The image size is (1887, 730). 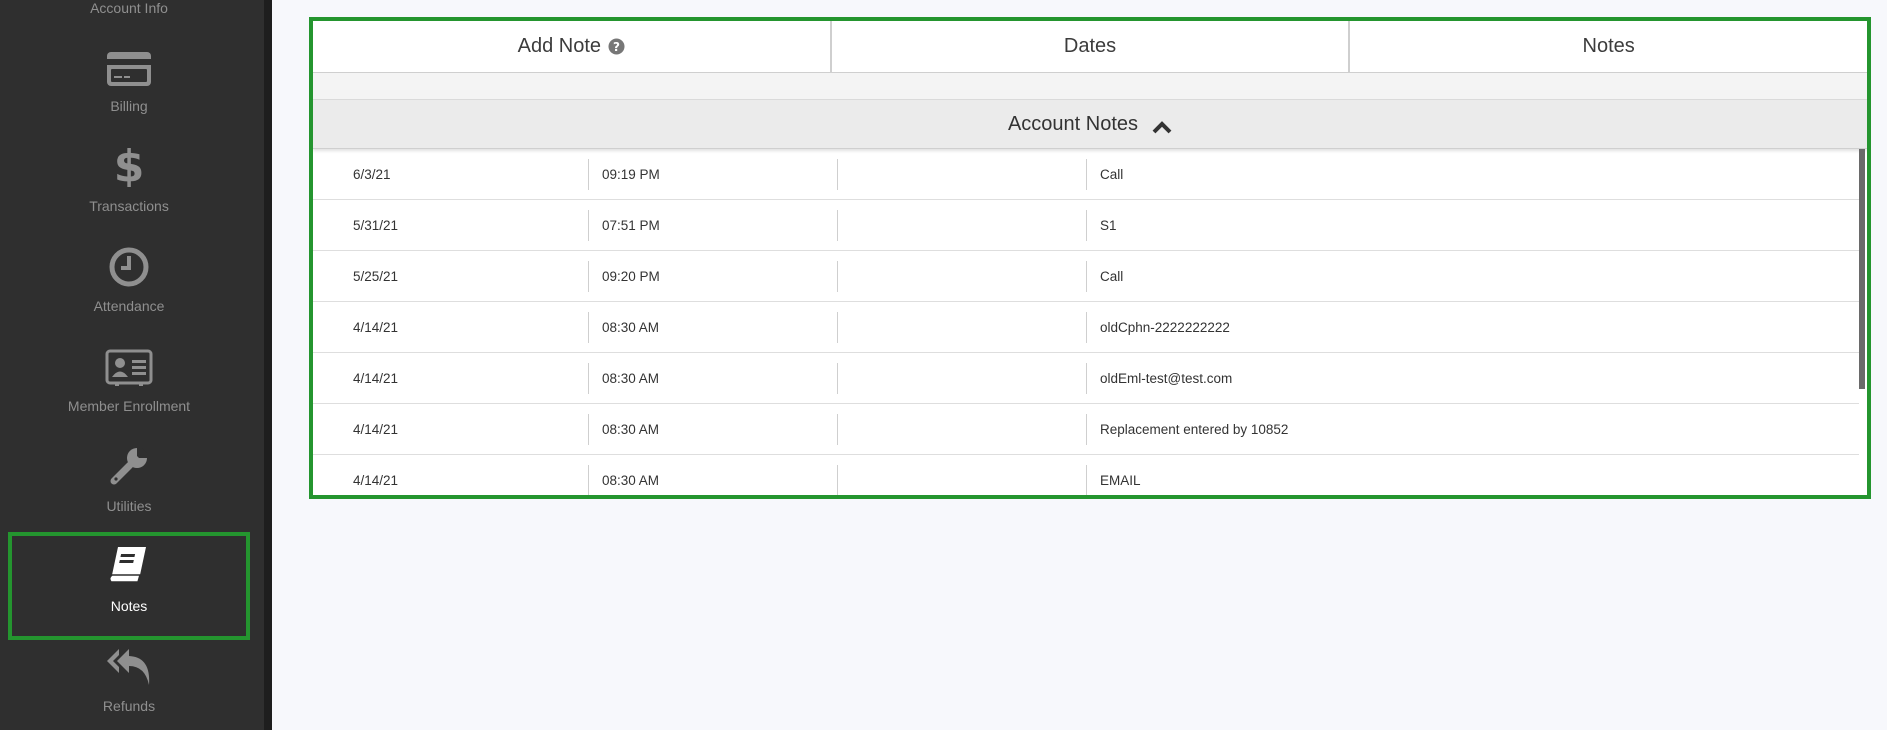 What do you see at coordinates (631, 276) in the screenshot?
I see `note-time: 09:20 PM` at bounding box center [631, 276].